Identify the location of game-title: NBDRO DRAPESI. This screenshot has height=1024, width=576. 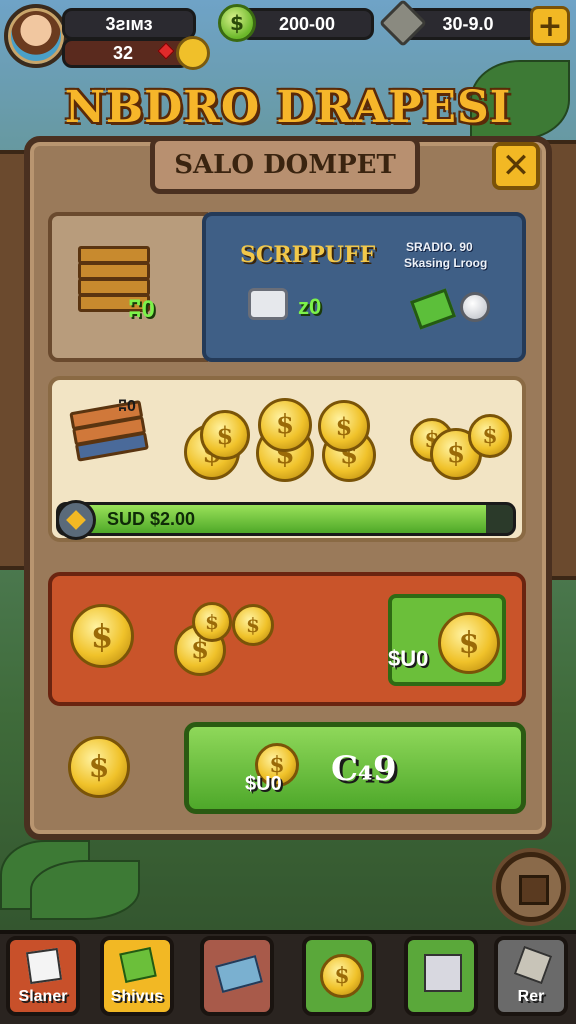
(288, 107).